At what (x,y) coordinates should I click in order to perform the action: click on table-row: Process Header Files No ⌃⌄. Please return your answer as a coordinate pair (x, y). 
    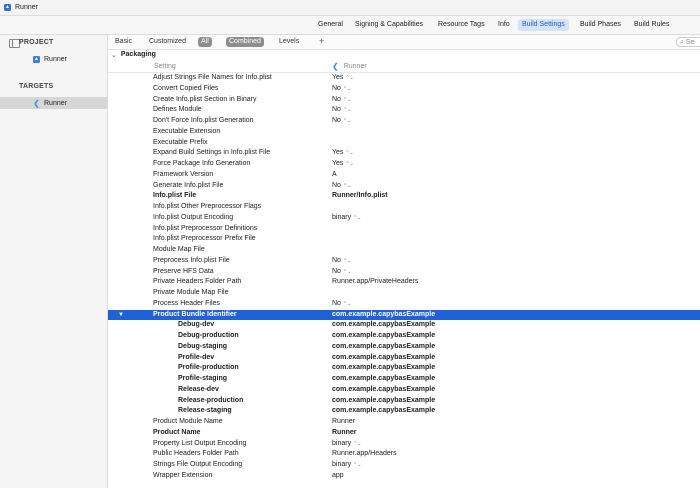
    Looking at the image, I should click on (404, 304).